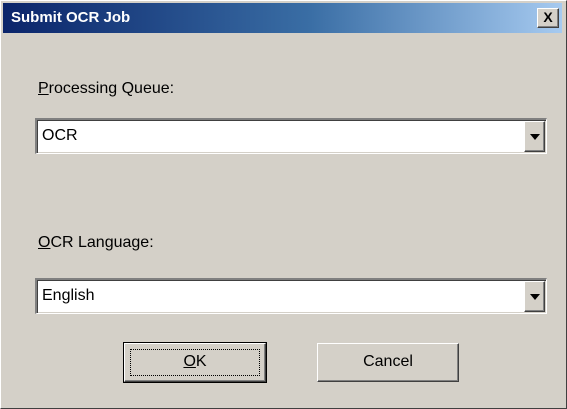  What do you see at coordinates (534, 296) in the screenshot?
I see `ocr-language-dropdown-button` at bounding box center [534, 296].